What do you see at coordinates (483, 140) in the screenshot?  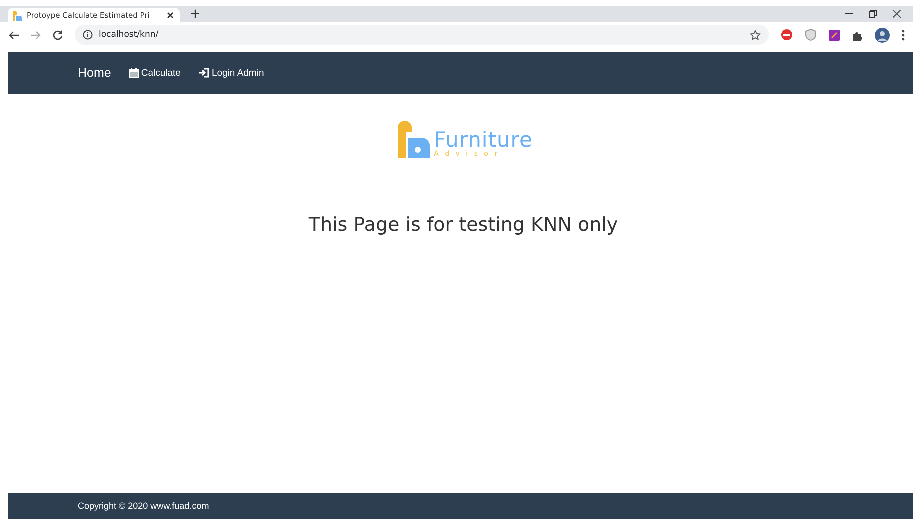 I see `logo-name: Furniture` at bounding box center [483, 140].